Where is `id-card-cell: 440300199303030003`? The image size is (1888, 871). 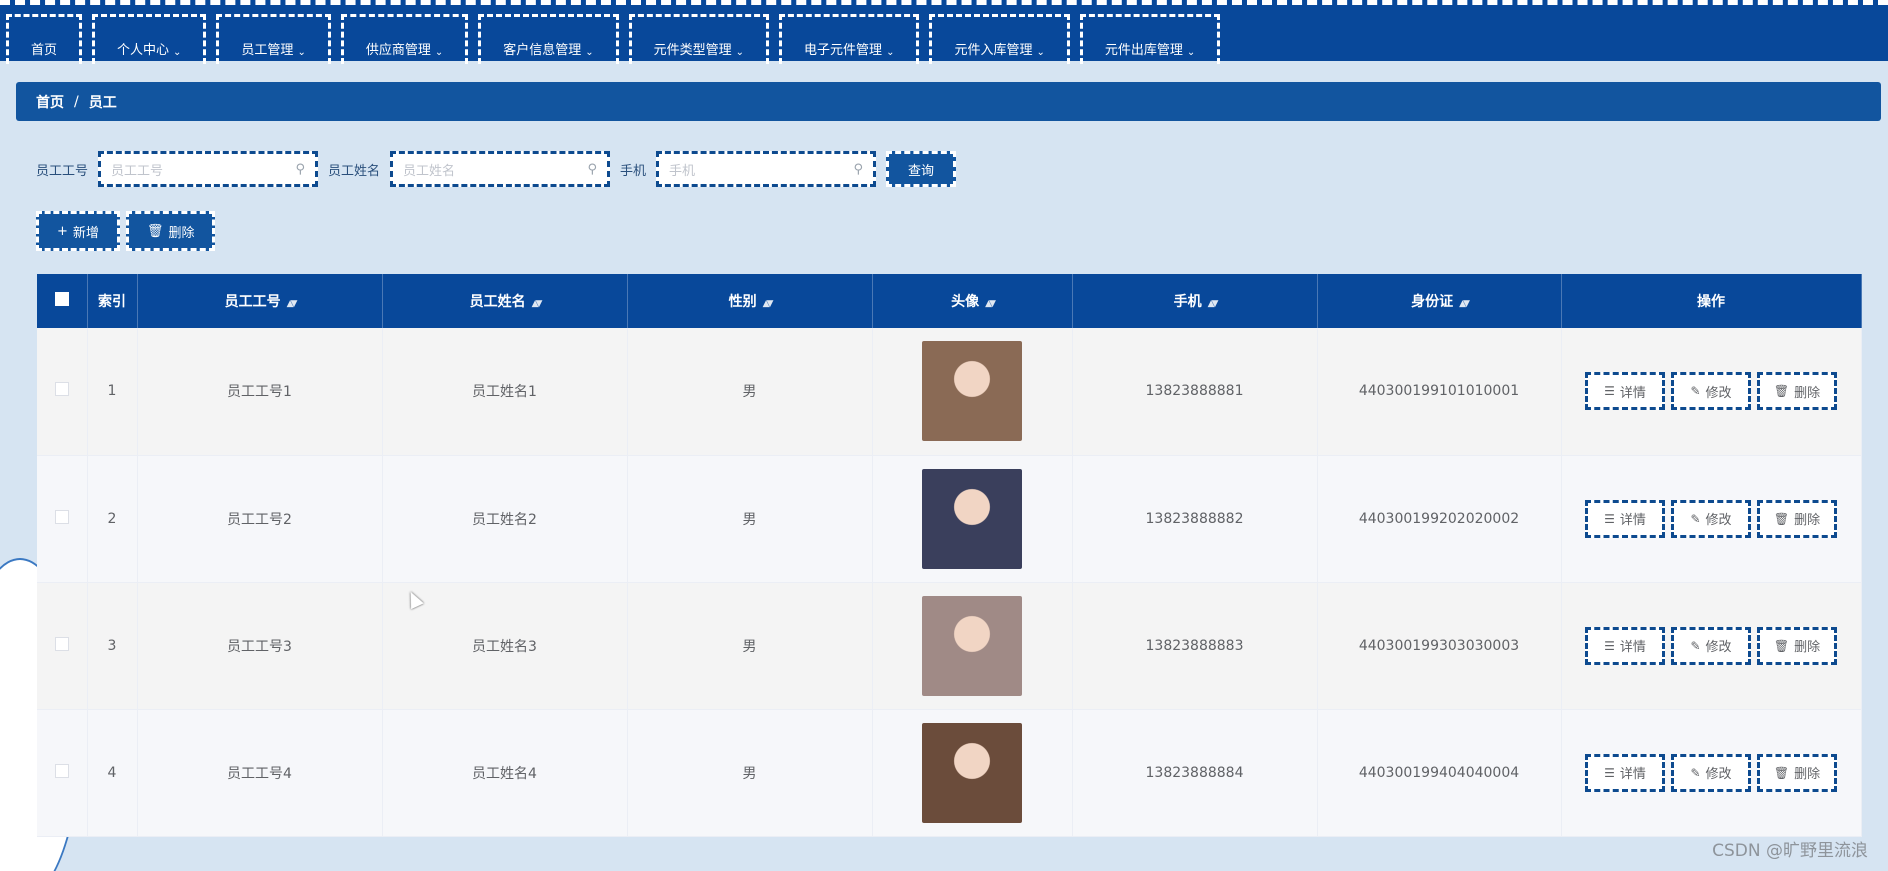
id-card-cell: 440300199303030003 is located at coordinates (1439, 646).